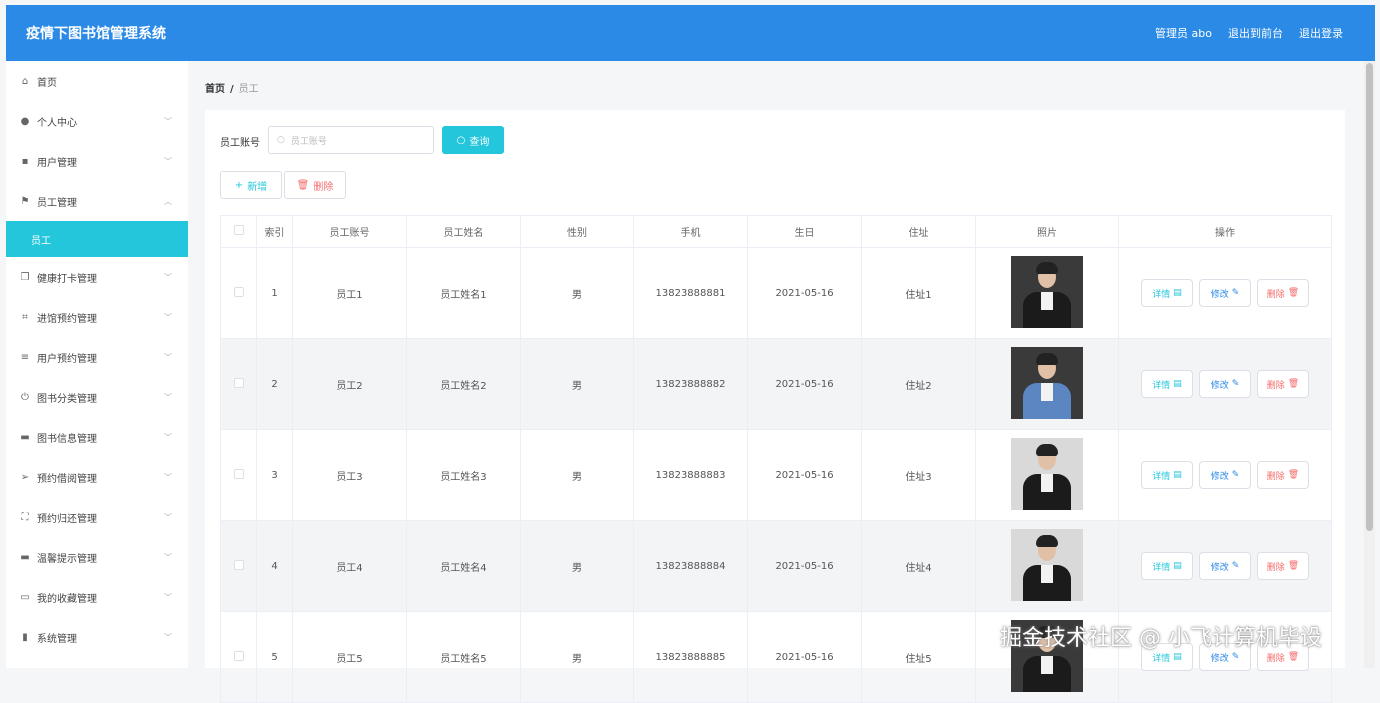  Describe the element at coordinates (463, 384) in the screenshot. I see `name-cell: 员工姓名2` at that location.